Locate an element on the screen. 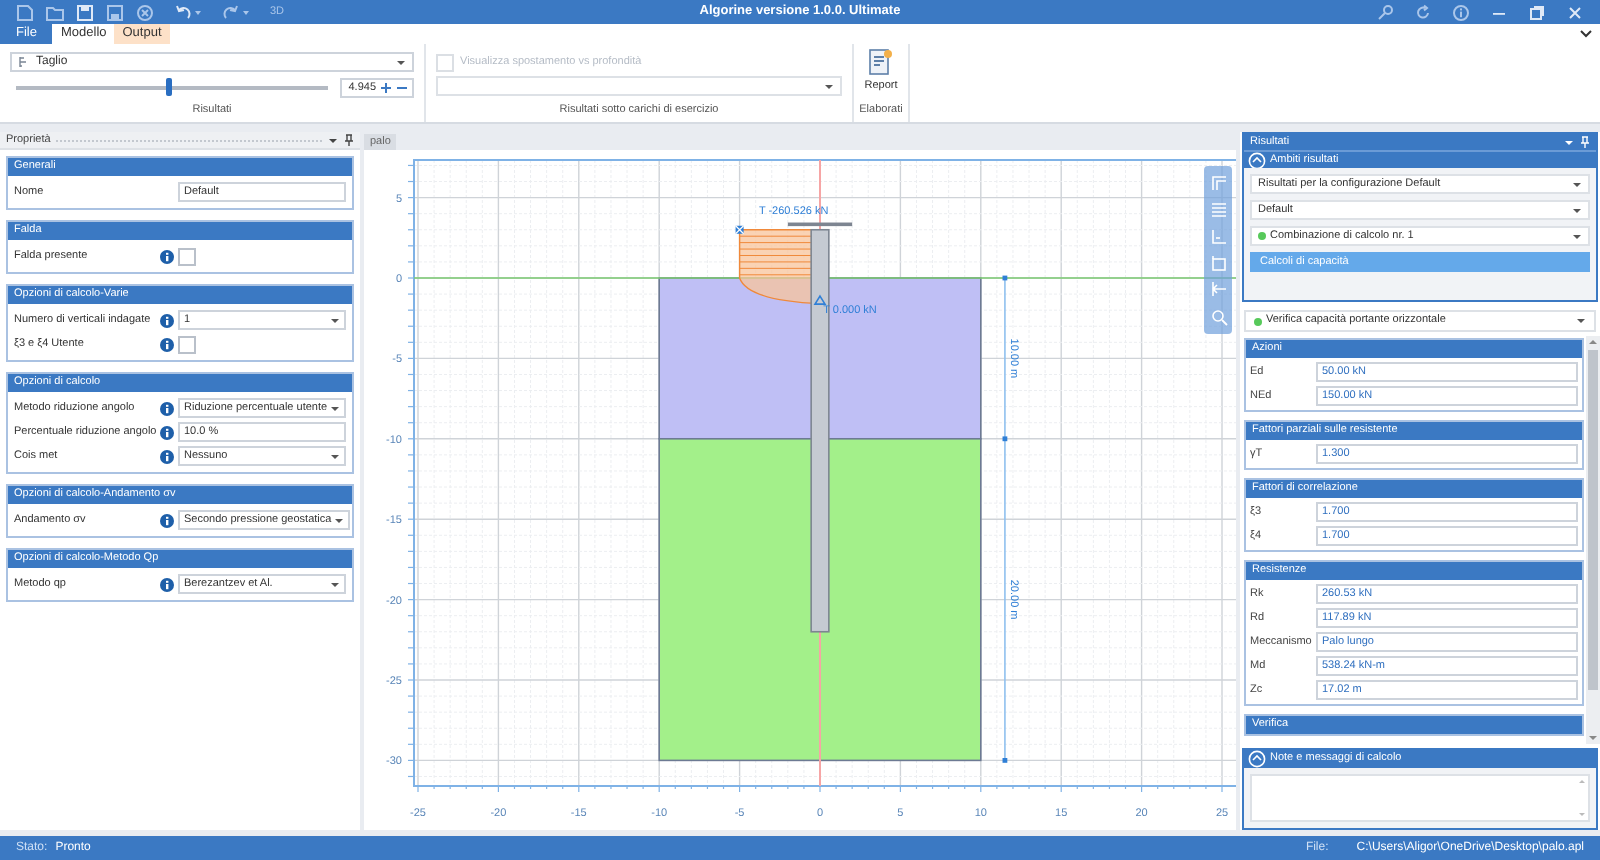  minus-icon is located at coordinates (402, 88).